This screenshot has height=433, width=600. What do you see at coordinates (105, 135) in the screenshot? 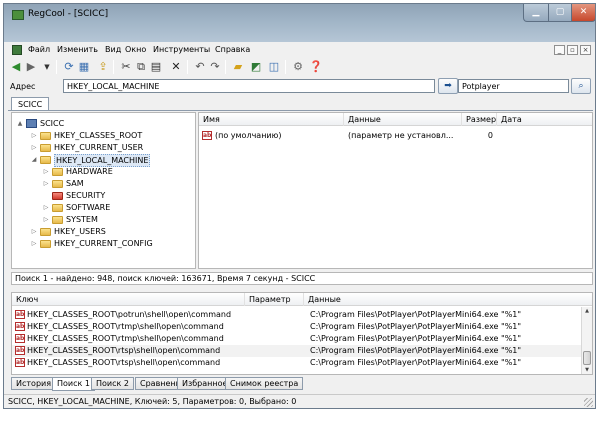
I see `tree-node: ▷ HKEY_CLASSES_ROOT` at bounding box center [105, 135].